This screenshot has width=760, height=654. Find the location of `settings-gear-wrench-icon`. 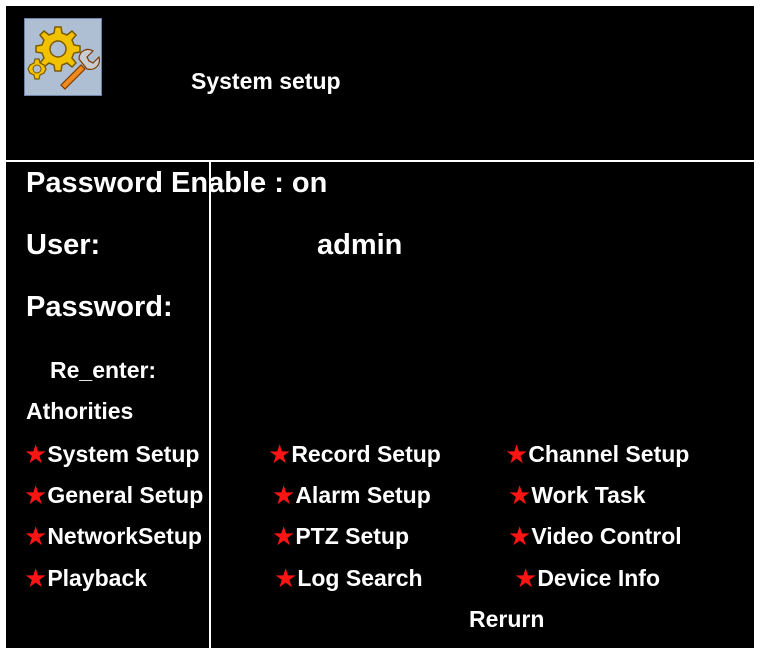

settings-gear-wrench-icon is located at coordinates (63, 57).